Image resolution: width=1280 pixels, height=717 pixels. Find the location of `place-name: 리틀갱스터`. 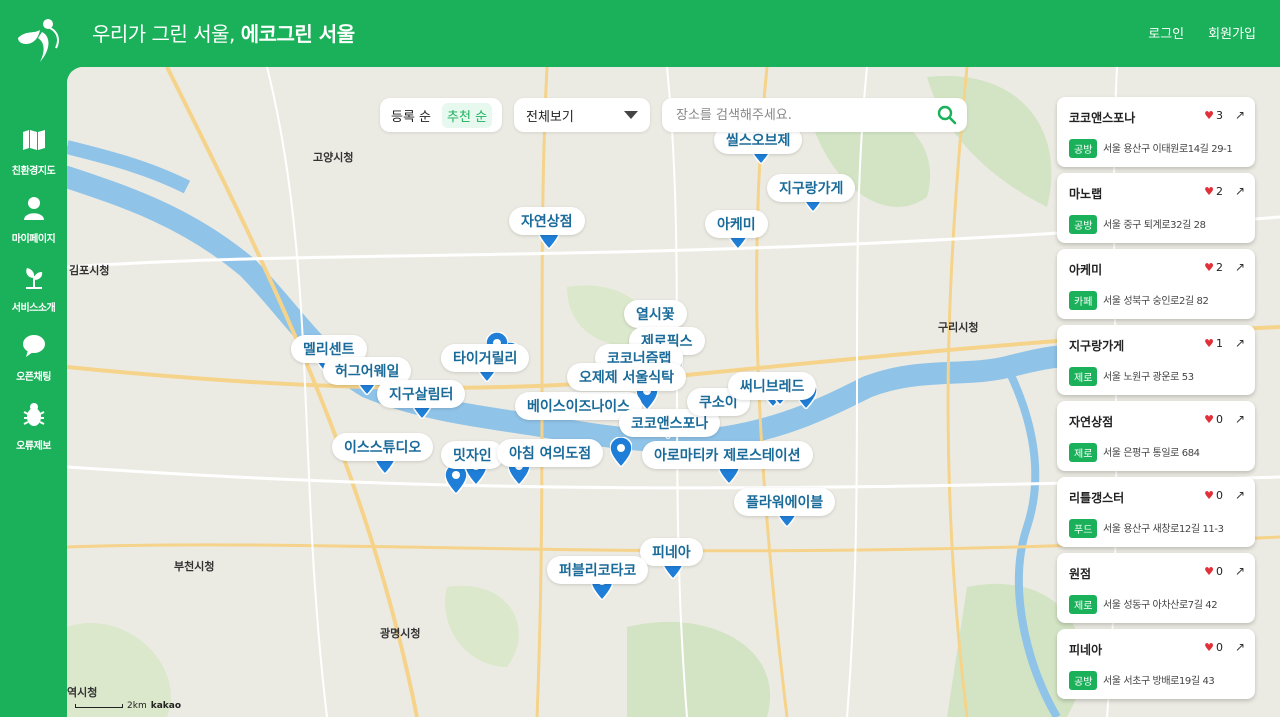

place-name: 리틀갱스터 is located at coordinates (1097, 498).